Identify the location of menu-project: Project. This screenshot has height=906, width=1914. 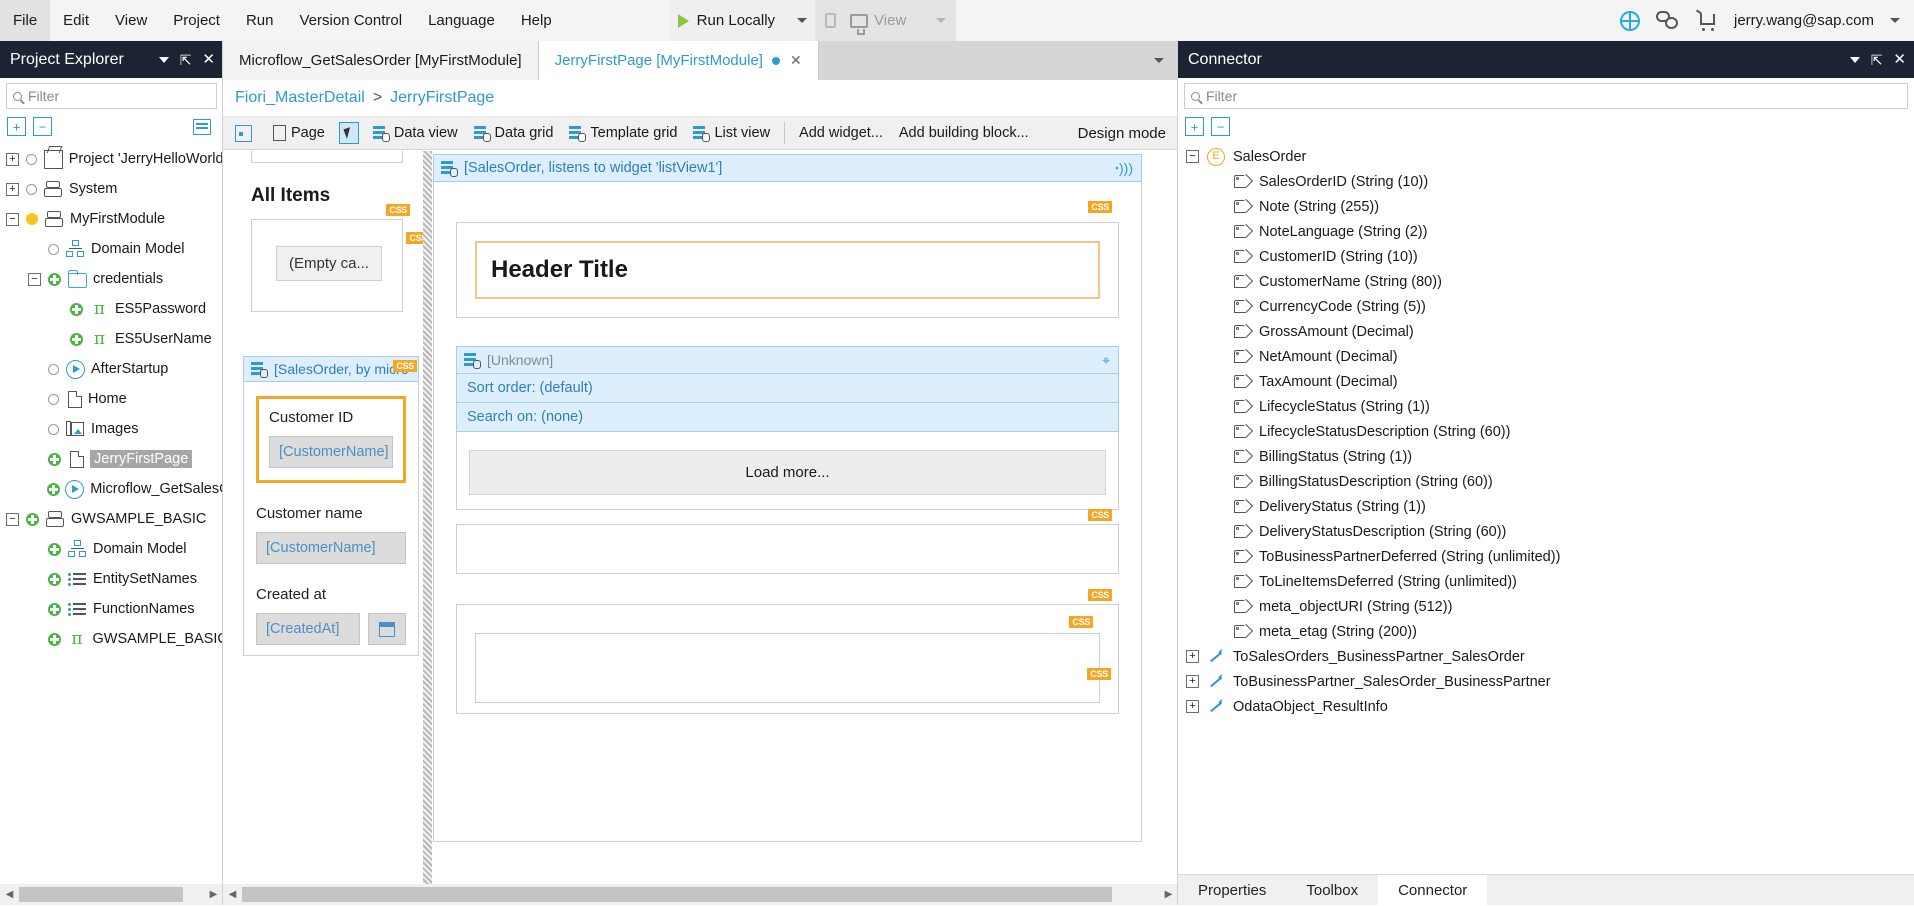
(196, 20).